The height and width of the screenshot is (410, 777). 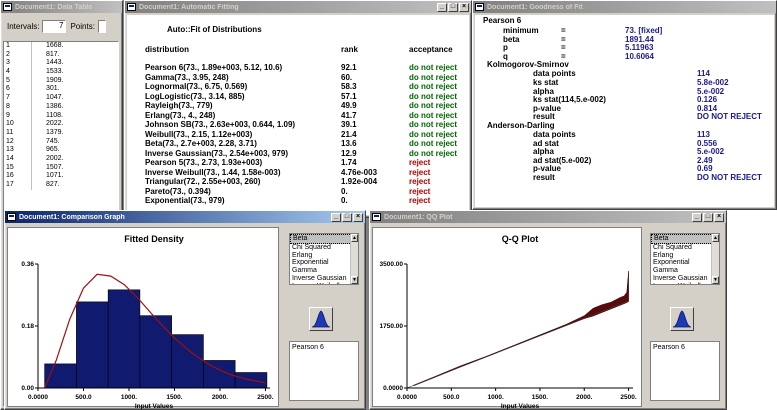 I want to click on table-row: 11 1379., so click(x=61, y=133).